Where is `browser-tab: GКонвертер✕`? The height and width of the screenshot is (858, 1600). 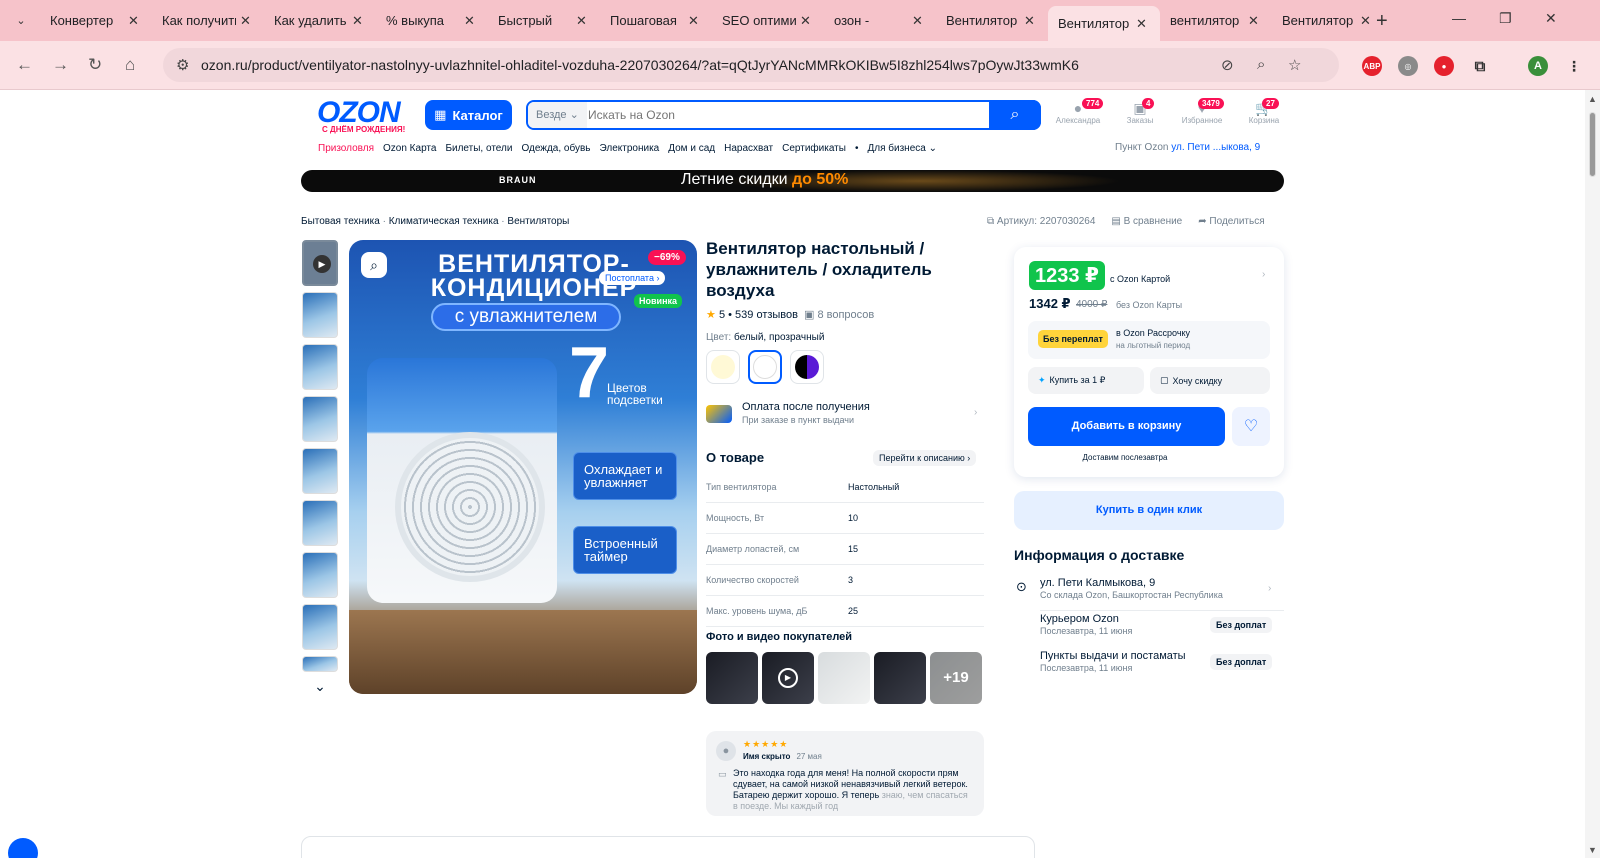 browser-tab: GКонвертер✕ is located at coordinates (96, 20).